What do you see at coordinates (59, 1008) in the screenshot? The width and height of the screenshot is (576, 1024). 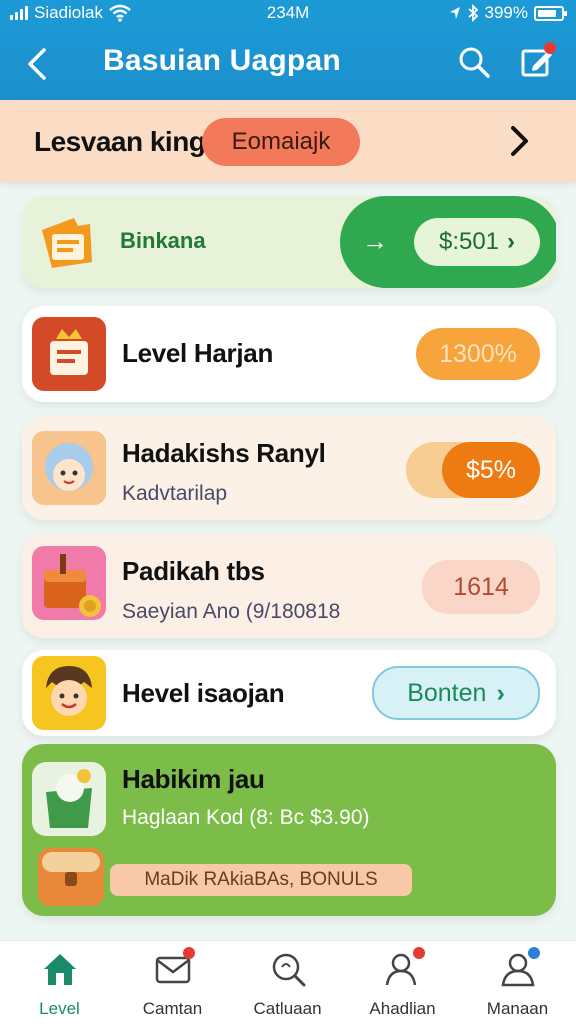 I see `tab-label: Level` at bounding box center [59, 1008].